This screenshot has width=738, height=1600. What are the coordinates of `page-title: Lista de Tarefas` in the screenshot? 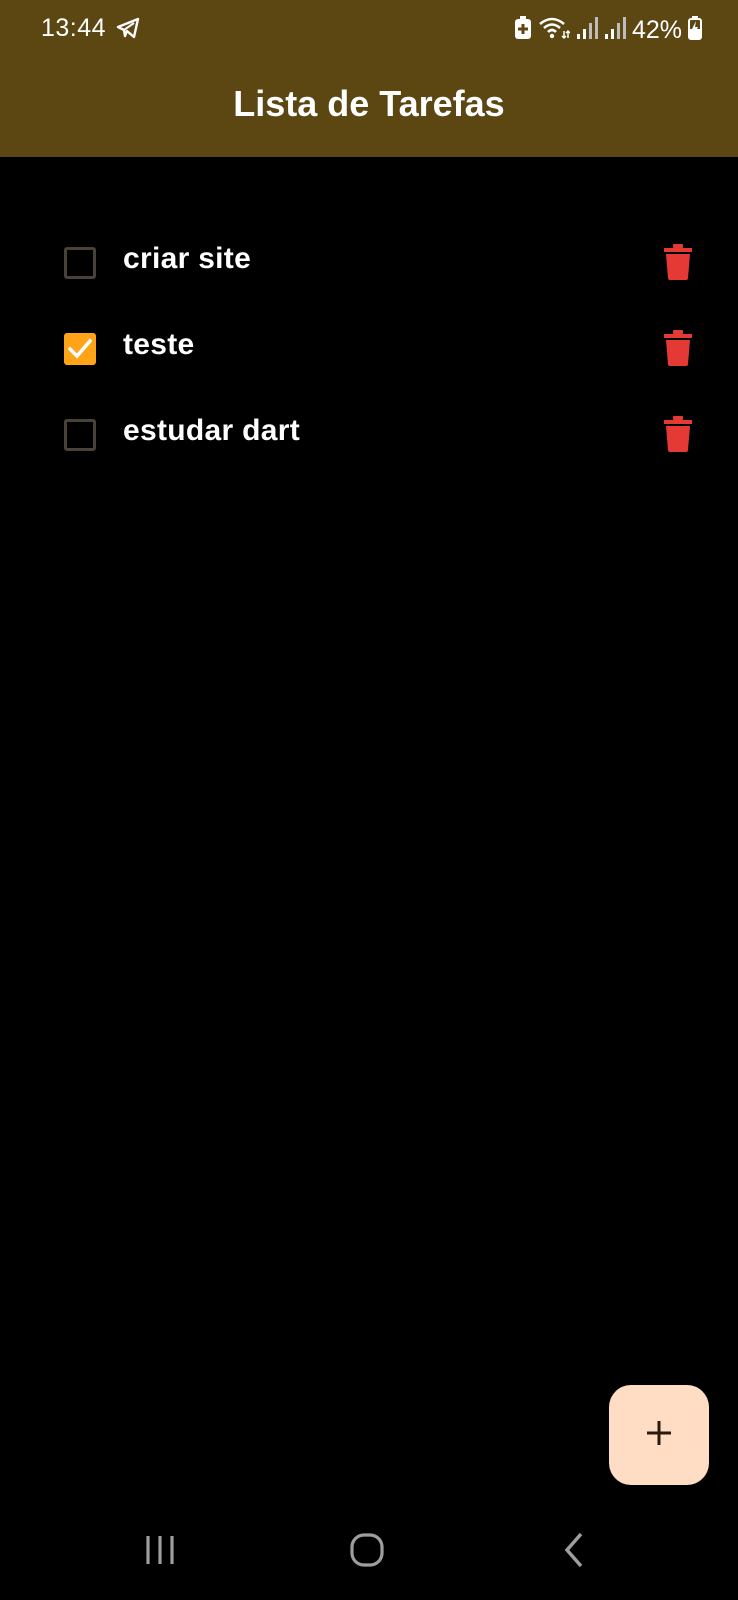 It's located at (369, 103).